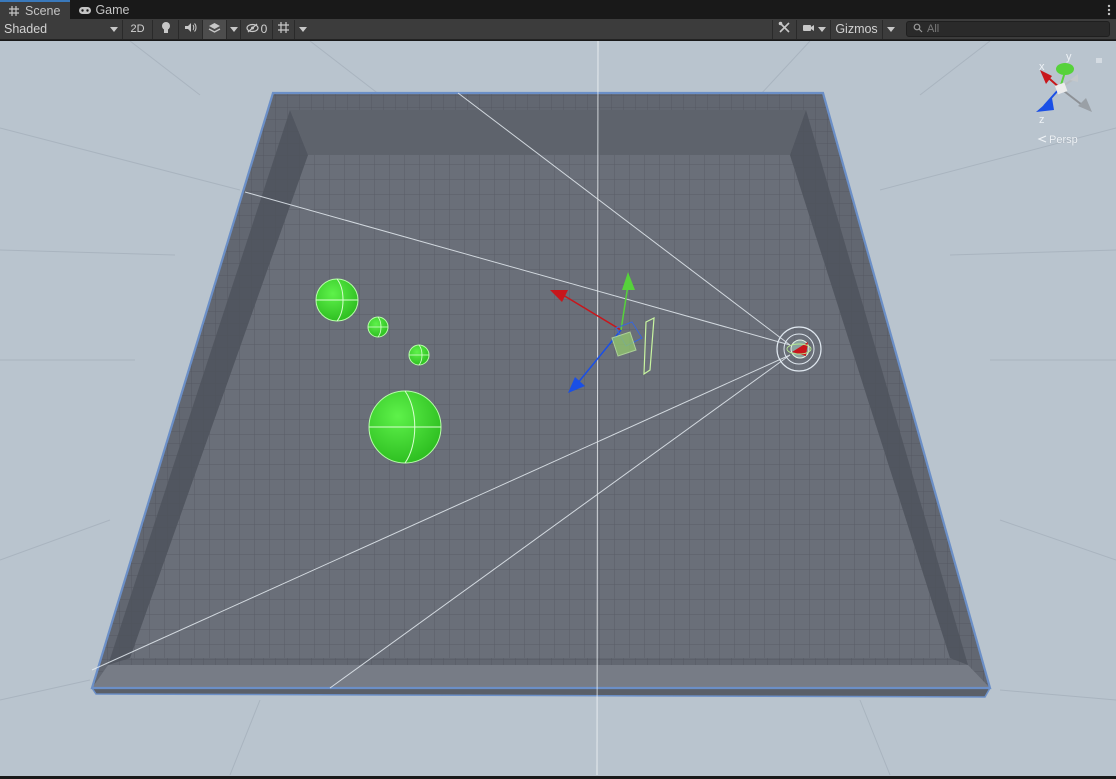 The width and height of the screenshot is (1116, 779). I want to click on toggle-2d-label: 2D, so click(137, 29).